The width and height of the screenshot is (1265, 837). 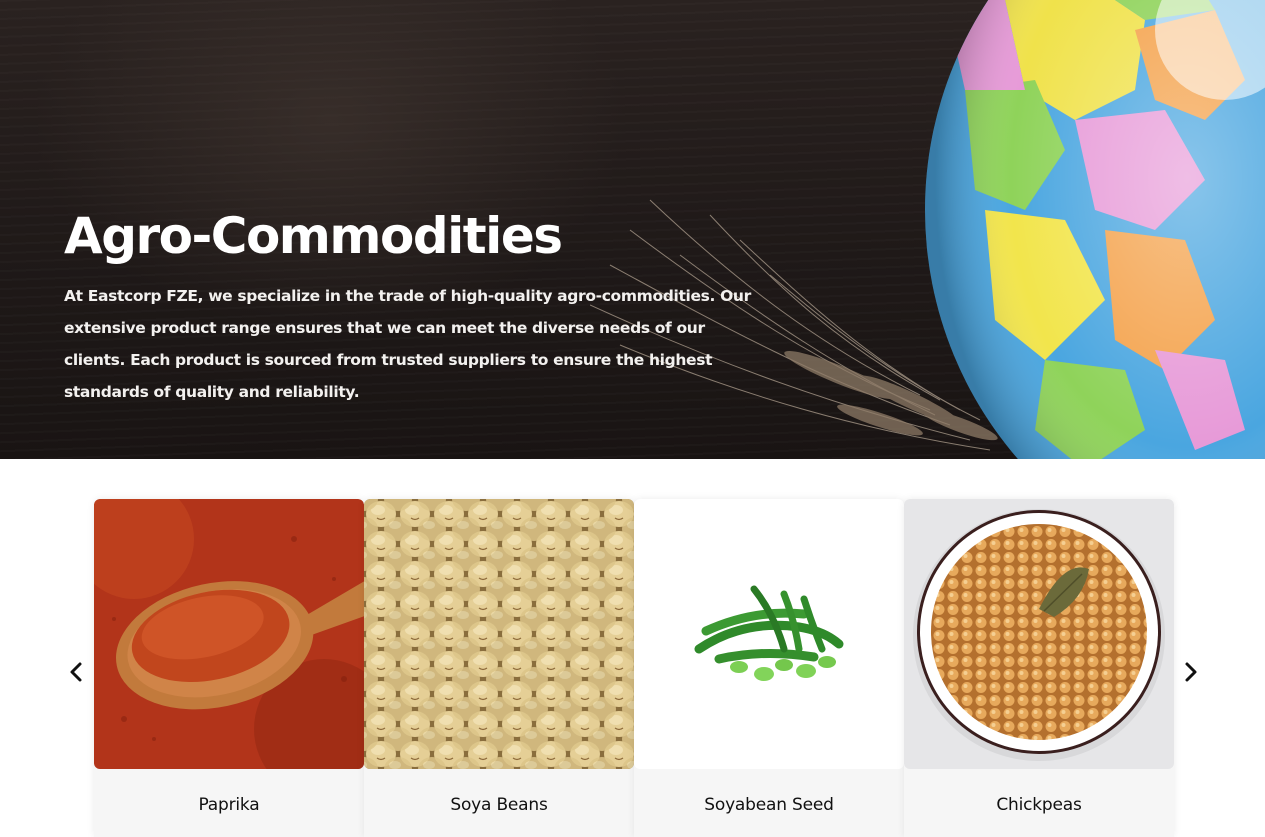 What do you see at coordinates (499, 634) in the screenshot?
I see `soya-beans-image` at bounding box center [499, 634].